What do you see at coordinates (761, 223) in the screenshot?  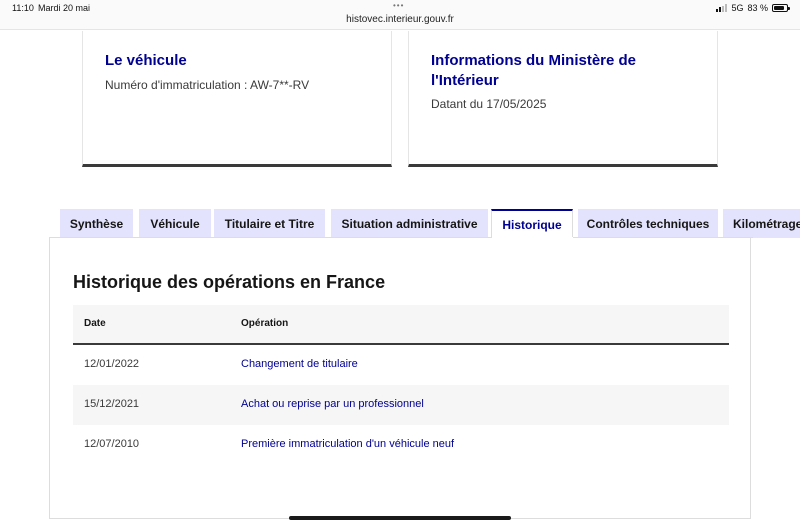 I see `tab-kilometrage: Kilométrage` at bounding box center [761, 223].